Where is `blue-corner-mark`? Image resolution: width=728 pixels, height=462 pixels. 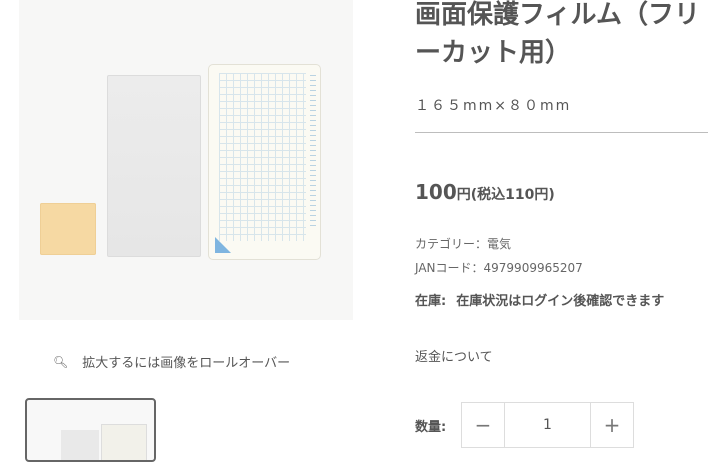
blue-corner-mark is located at coordinates (223, 245).